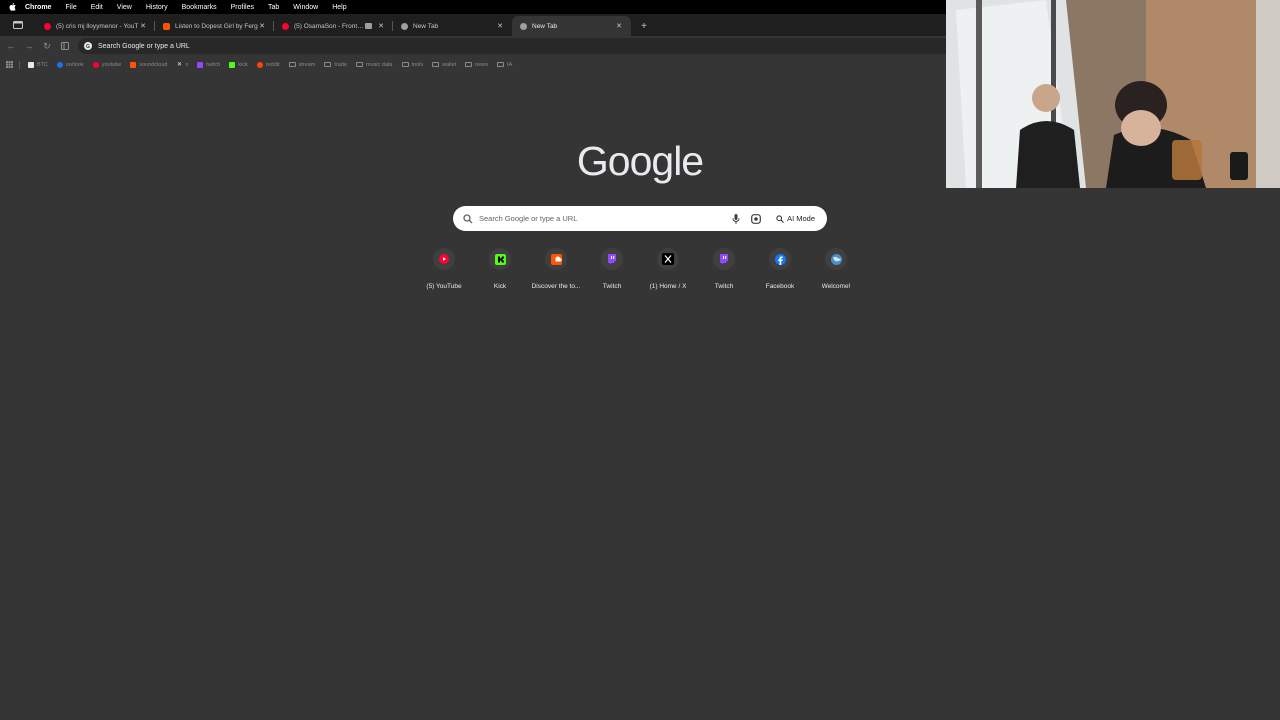  Describe the element at coordinates (213, 64) in the screenshot. I see `bookmark-label: twitch` at that location.